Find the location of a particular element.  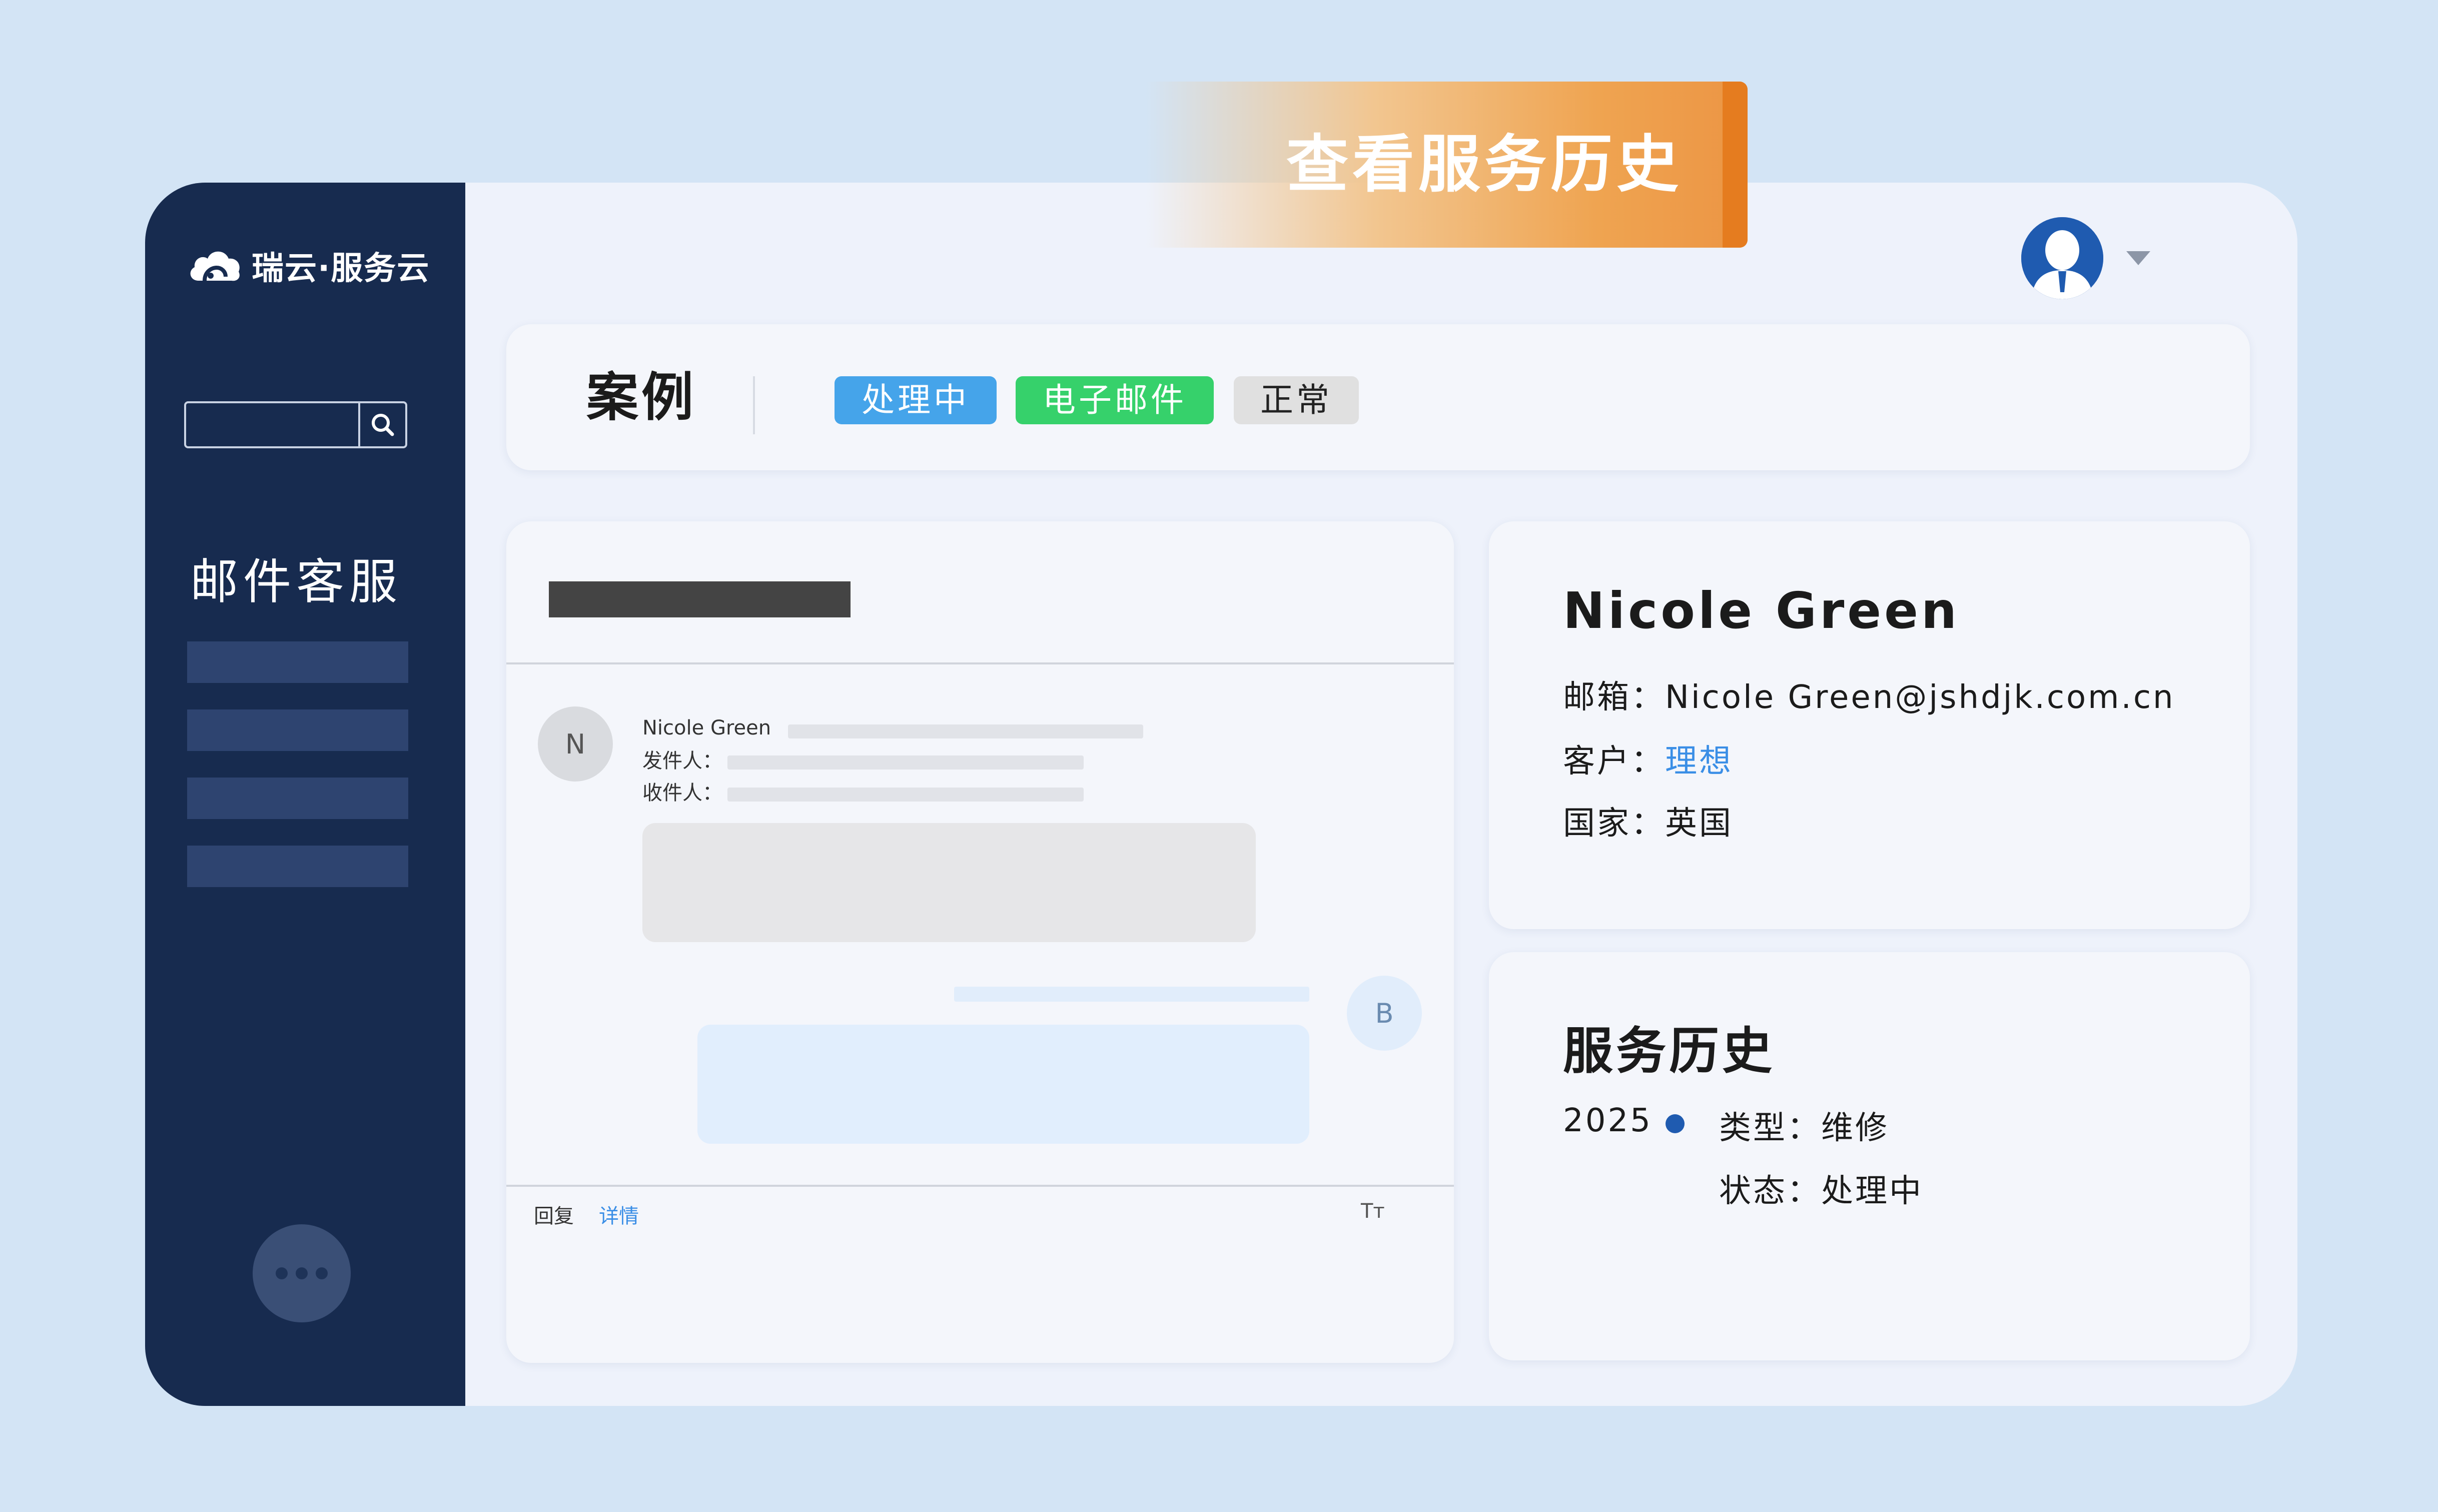

case-title: 案例 is located at coordinates (641, 397).